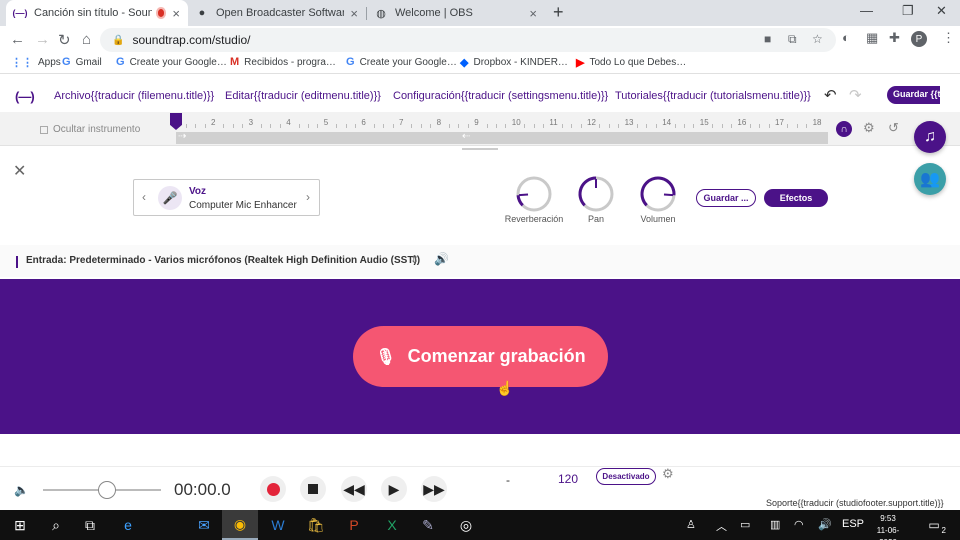 This screenshot has height=540, width=960. What do you see at coordinates (480, 356) in the screenshot?
I see `start-recording-button: 🎙 Comenzar grabación` at bounding box center [480, 356].